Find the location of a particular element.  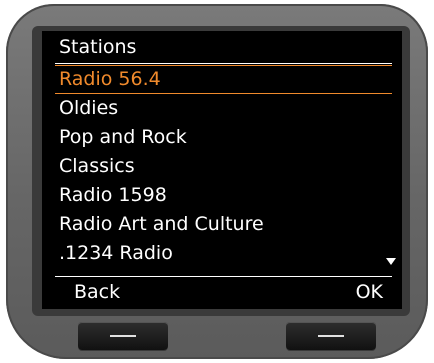

list-item: Radio 56.4 is located at coordinates (223, 79).